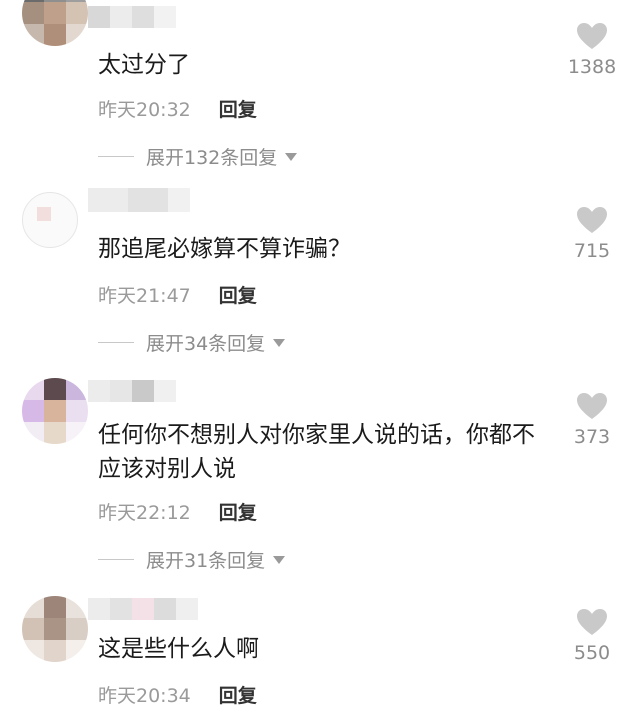  Describe the element at coordinates (592, 420) in the screenshot. I see `like-button: 373` at that location.